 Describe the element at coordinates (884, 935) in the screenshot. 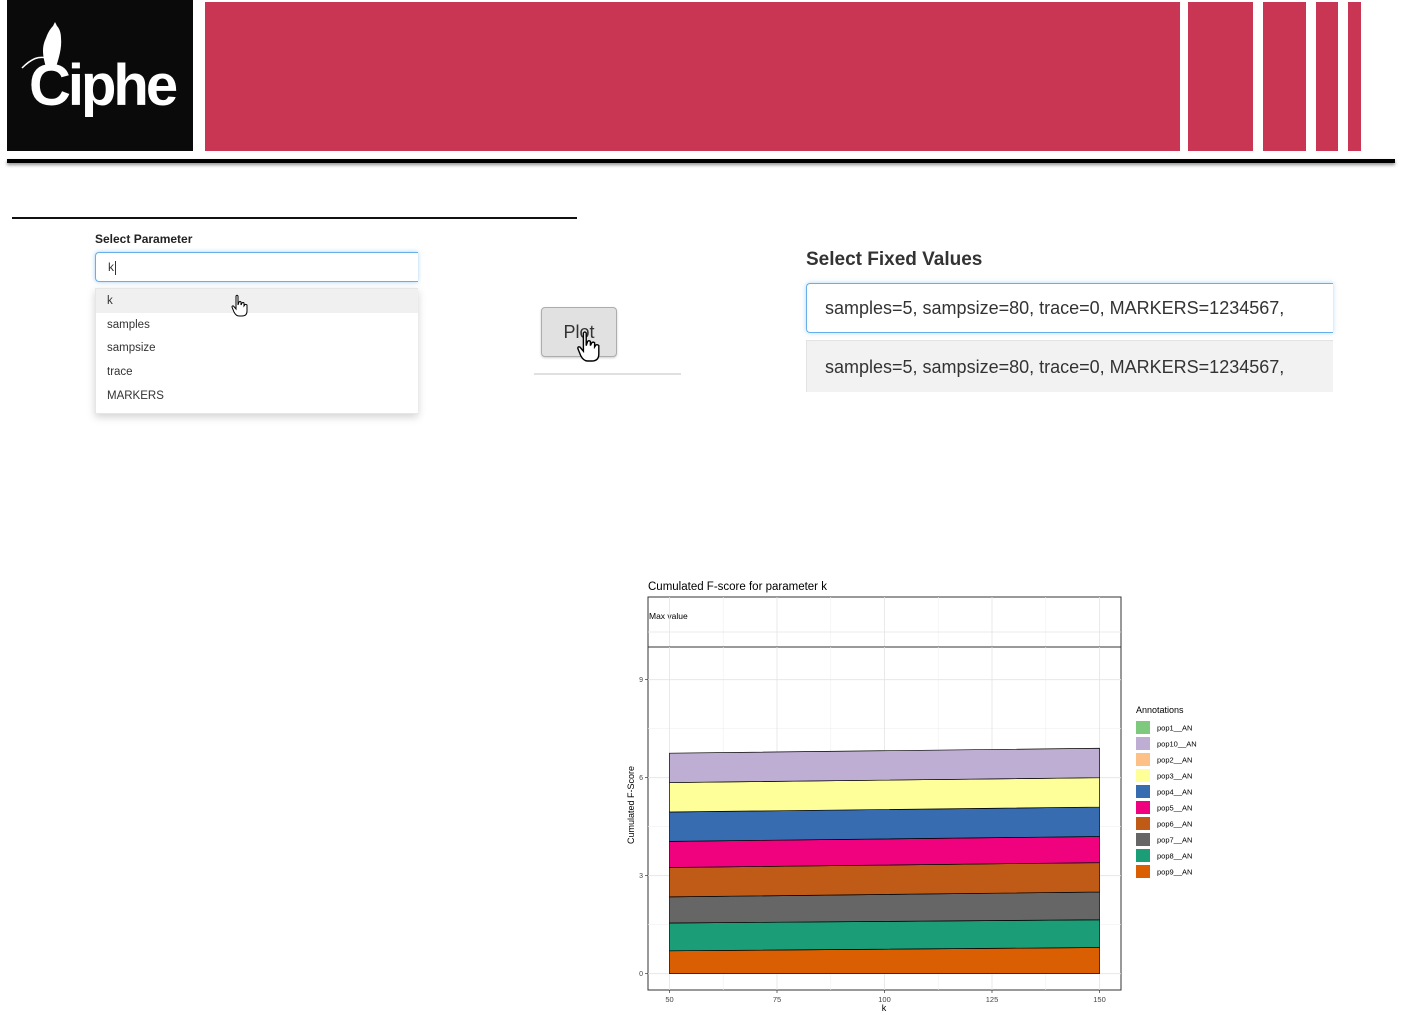

I see `area-pop8__AN` at that location.